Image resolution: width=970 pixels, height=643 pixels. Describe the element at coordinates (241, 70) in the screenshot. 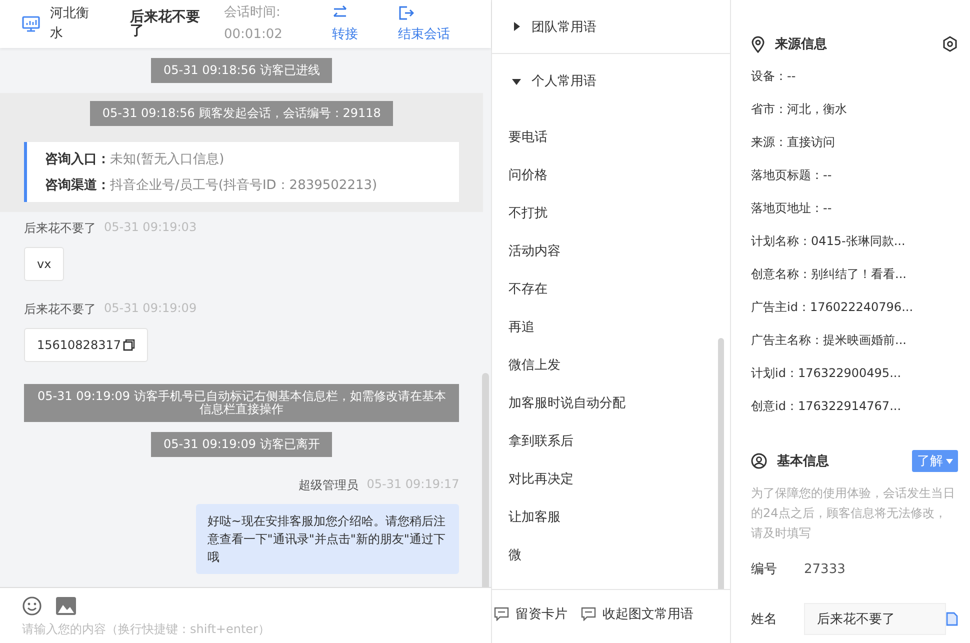

I see `system-notice: 05-31 09:18:56 访客已进线` at that location.